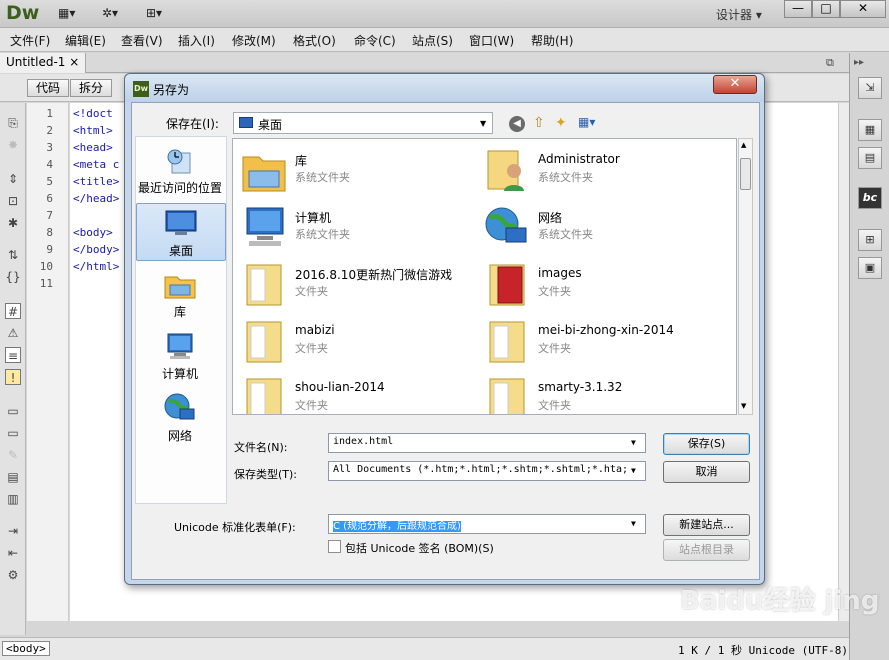 The height and width of the screenshot is (660, 889). I want to click on site-root-button: 站点根目录, so click(706, 550).